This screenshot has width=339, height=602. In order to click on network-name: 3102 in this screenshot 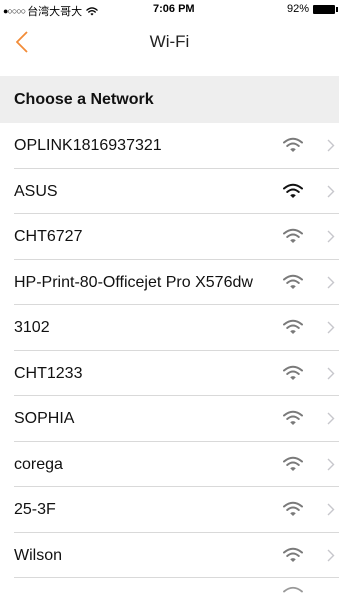, I will do `click(32, 327)`.